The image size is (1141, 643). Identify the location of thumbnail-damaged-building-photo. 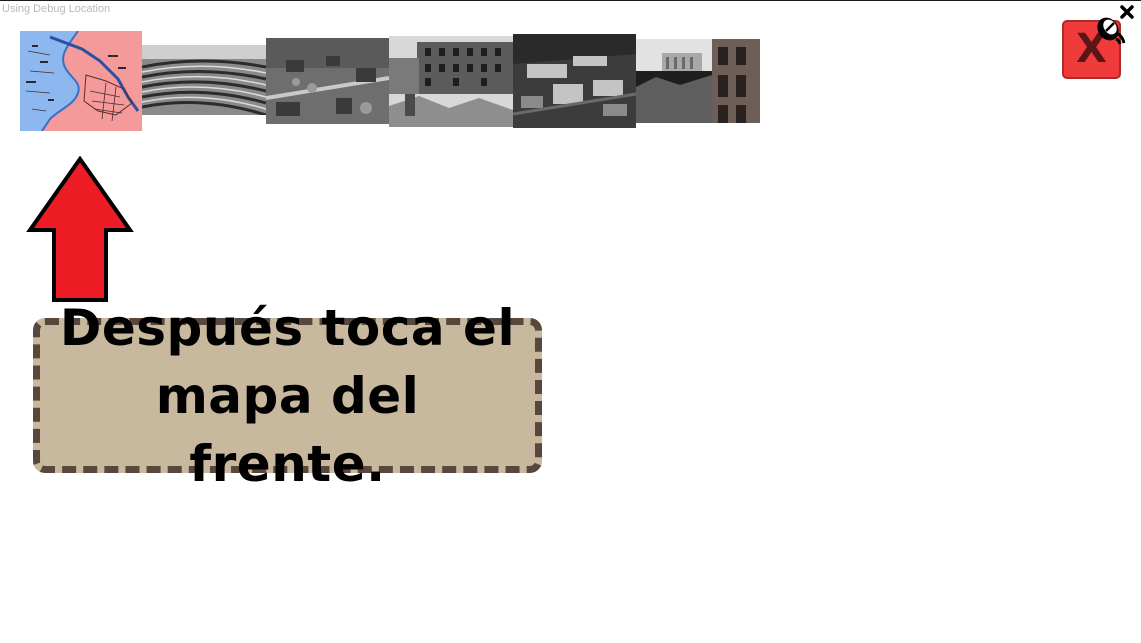
(451, 81).